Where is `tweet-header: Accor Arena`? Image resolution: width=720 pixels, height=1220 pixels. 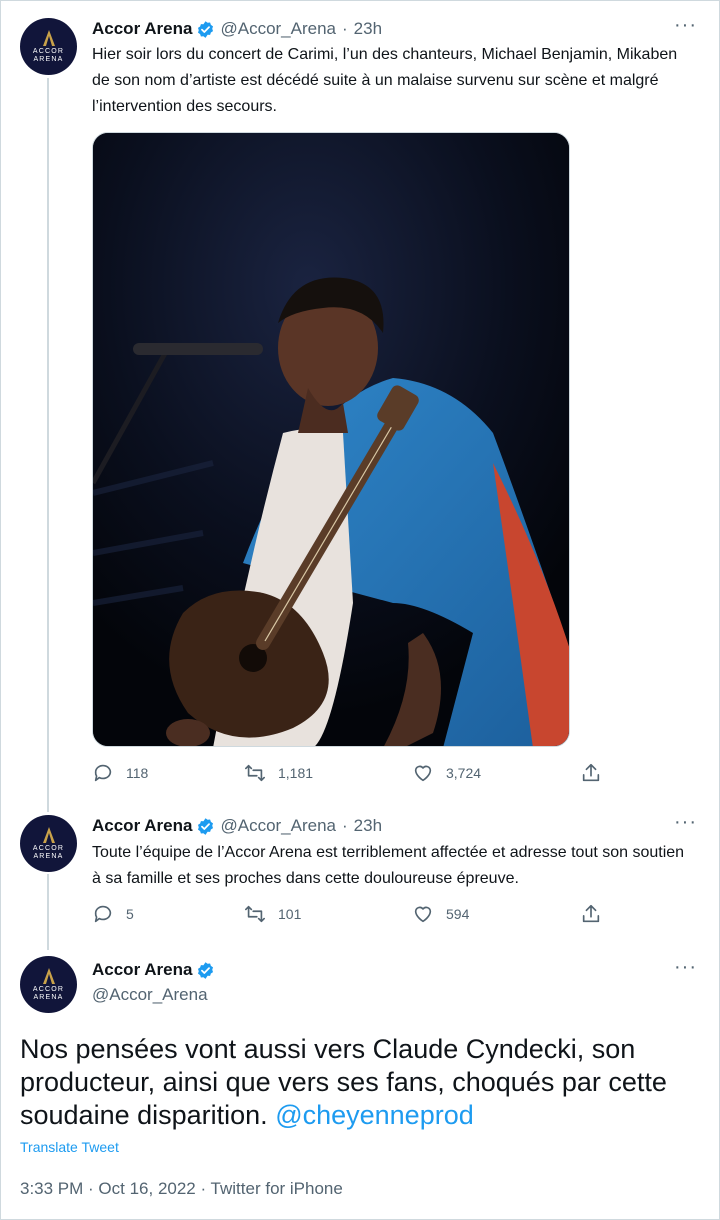
tweet-header: Accor Arena is located at coordinates (156, 970).